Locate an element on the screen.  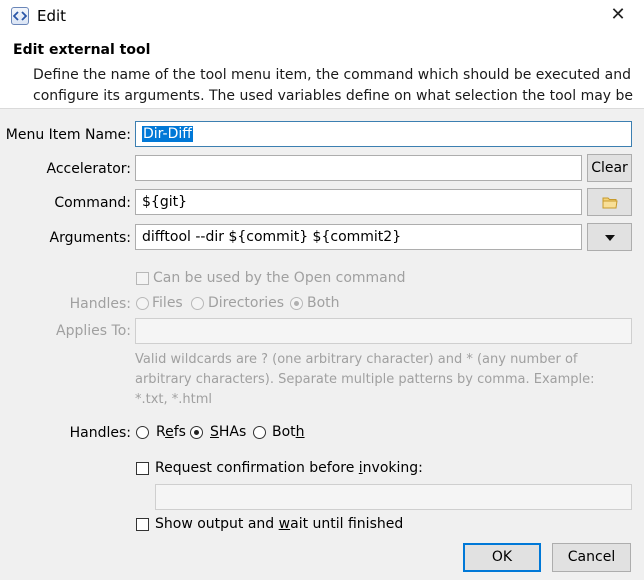
menu-item-name-value: Dir-Diff is located at coordinates (167, 134).